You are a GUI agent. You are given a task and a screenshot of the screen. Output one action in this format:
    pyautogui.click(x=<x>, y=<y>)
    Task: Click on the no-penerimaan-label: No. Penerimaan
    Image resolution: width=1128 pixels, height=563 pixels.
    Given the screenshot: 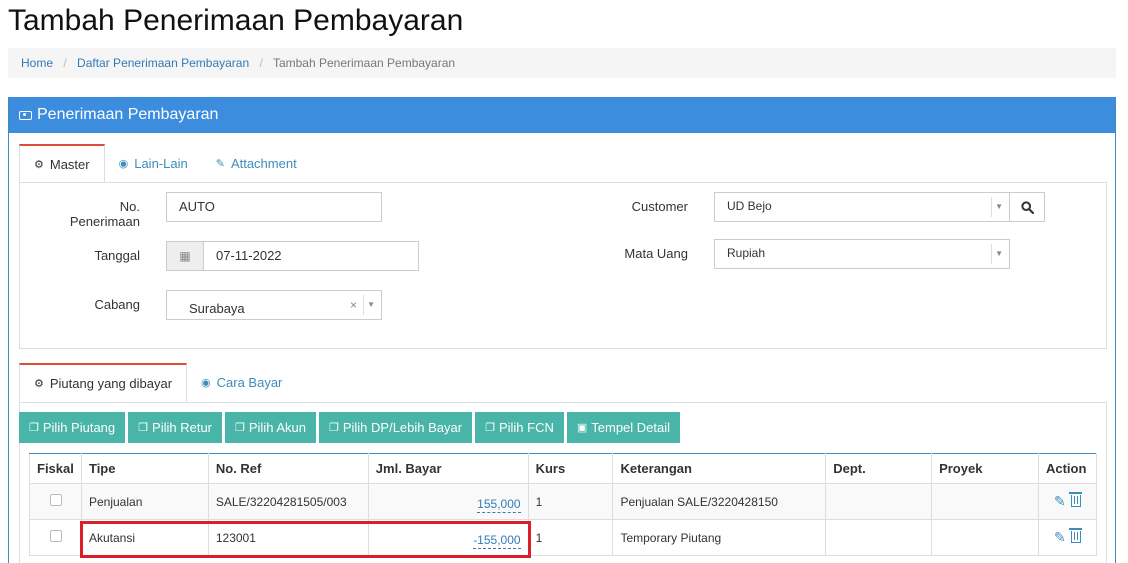 What is the action you would take?
    pyautogui.click(x=104, y=214)
    